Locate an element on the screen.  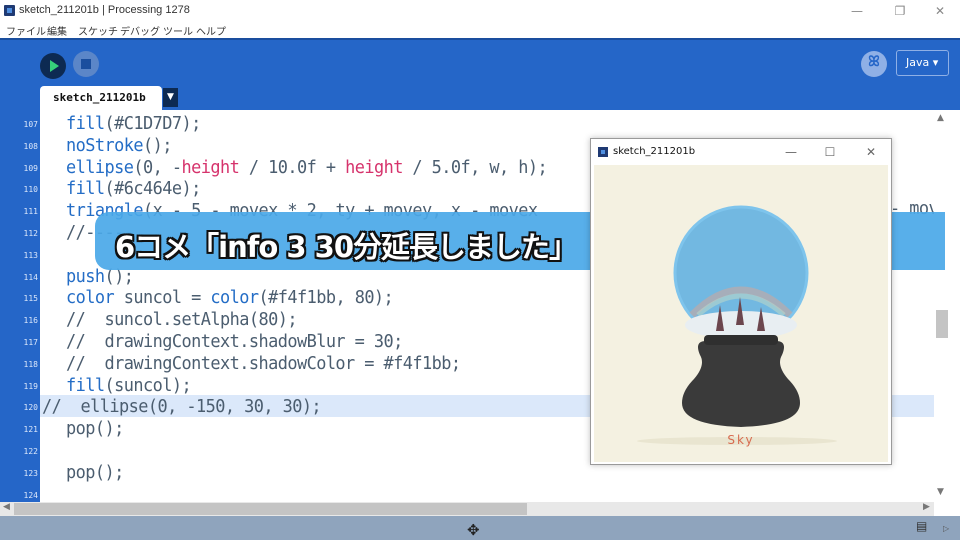
line-number: 123 is located at coordinates (30, 473).